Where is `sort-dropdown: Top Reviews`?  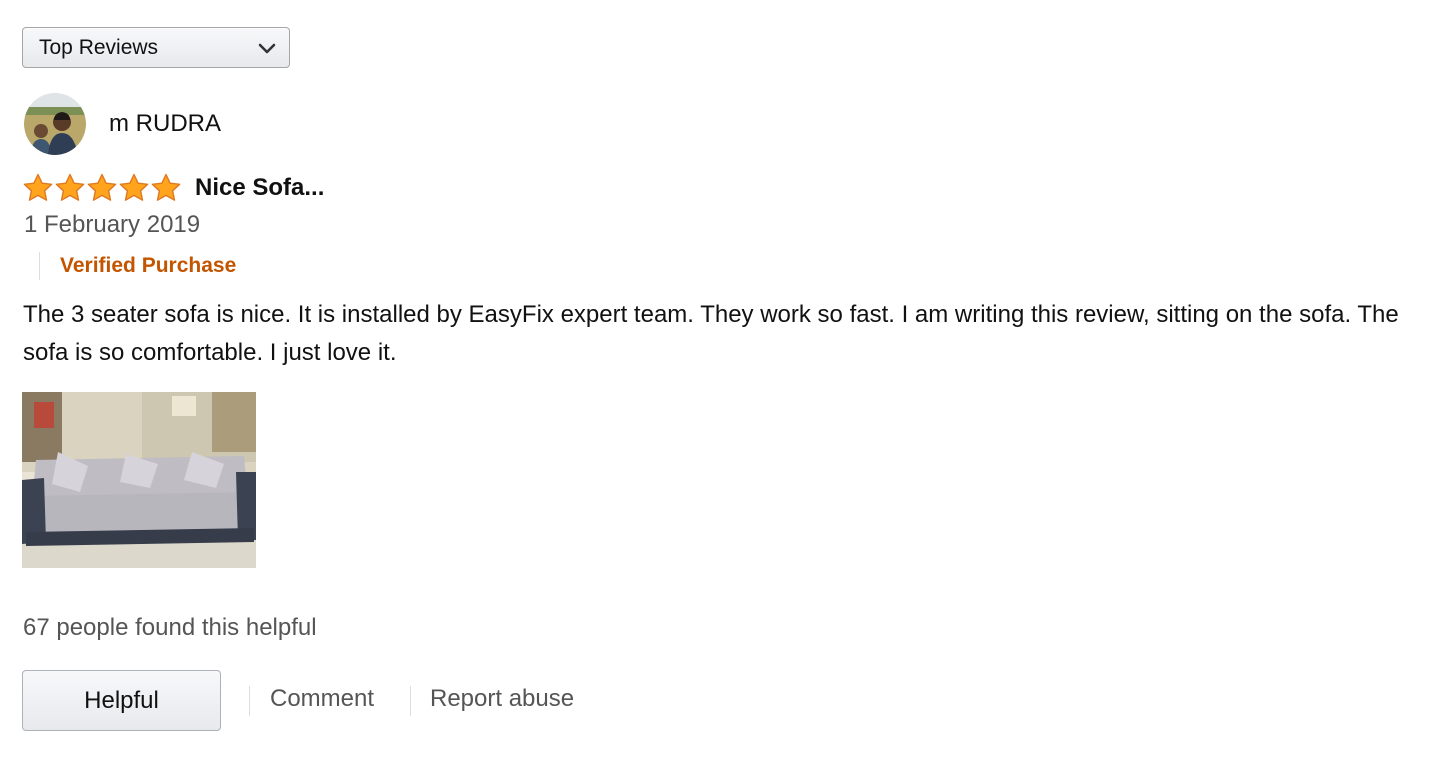
sort-dropdown: Top Reviews is located at coordinates (156, 47).